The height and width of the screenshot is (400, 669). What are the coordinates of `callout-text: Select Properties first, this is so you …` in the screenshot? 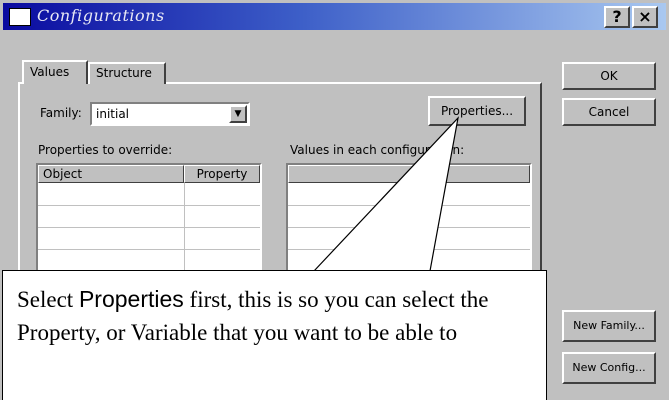 It's located at (277, 316).